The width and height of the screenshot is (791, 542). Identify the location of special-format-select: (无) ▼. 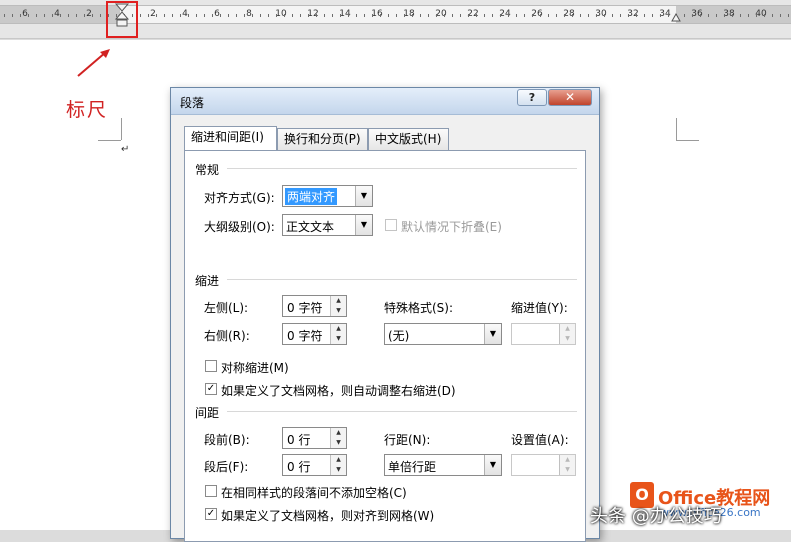
(443, 334).